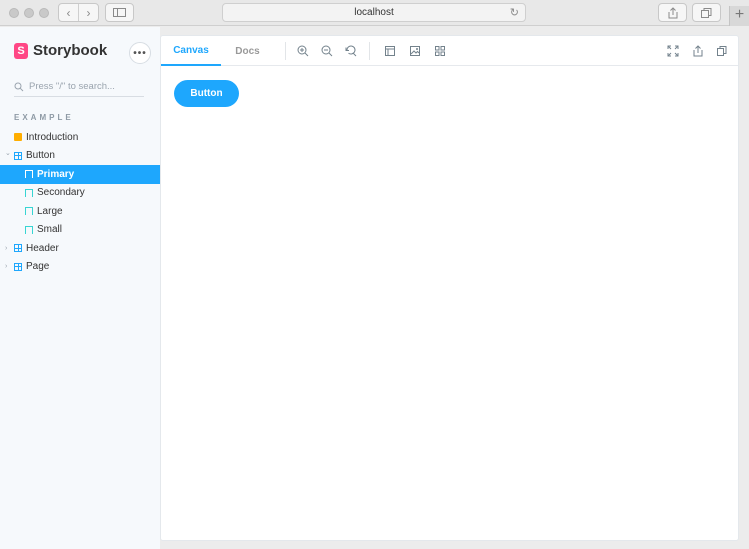  What do you see at coordinates (88, 12) in the screenshot?
I see `forward-icon: ›` at bounding box center [88, 12].